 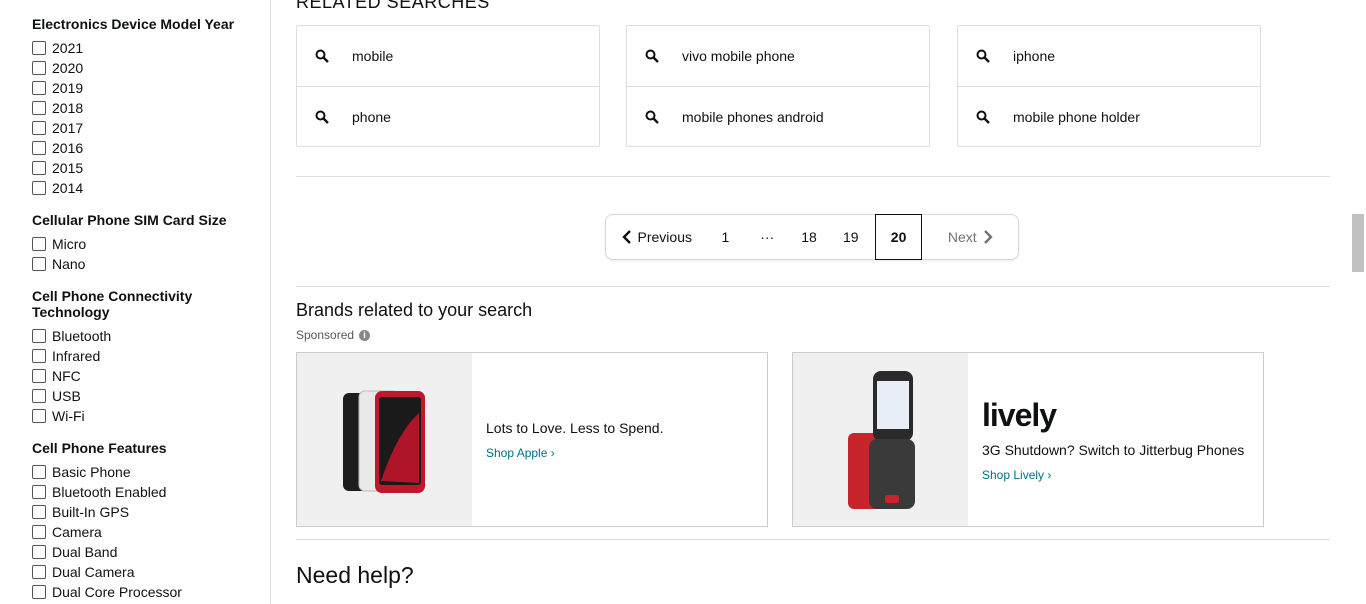 I want to click on page-1-link: 1, so click(x=726, y=237).